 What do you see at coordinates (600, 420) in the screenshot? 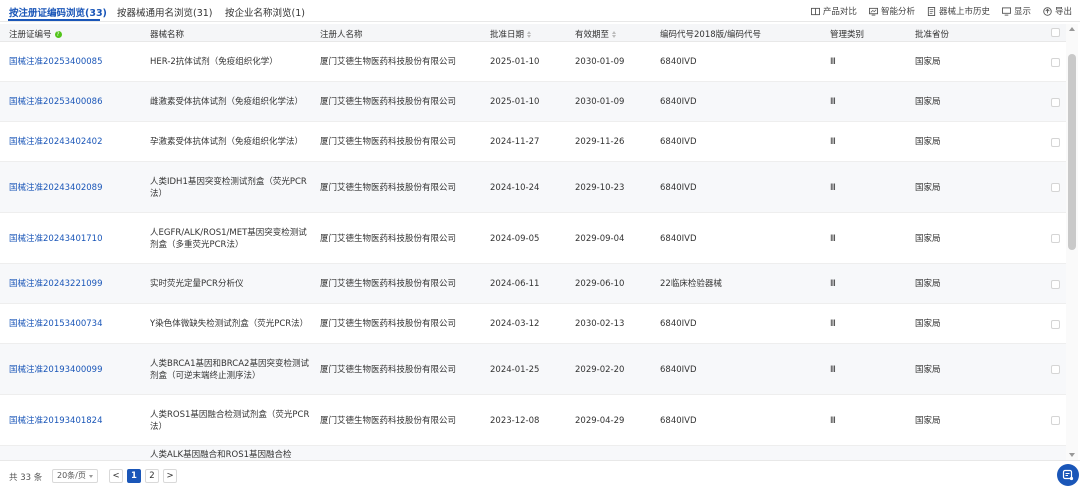
I see `valid-until-cell: 2029-04-29` at bounding box center [600, 420].